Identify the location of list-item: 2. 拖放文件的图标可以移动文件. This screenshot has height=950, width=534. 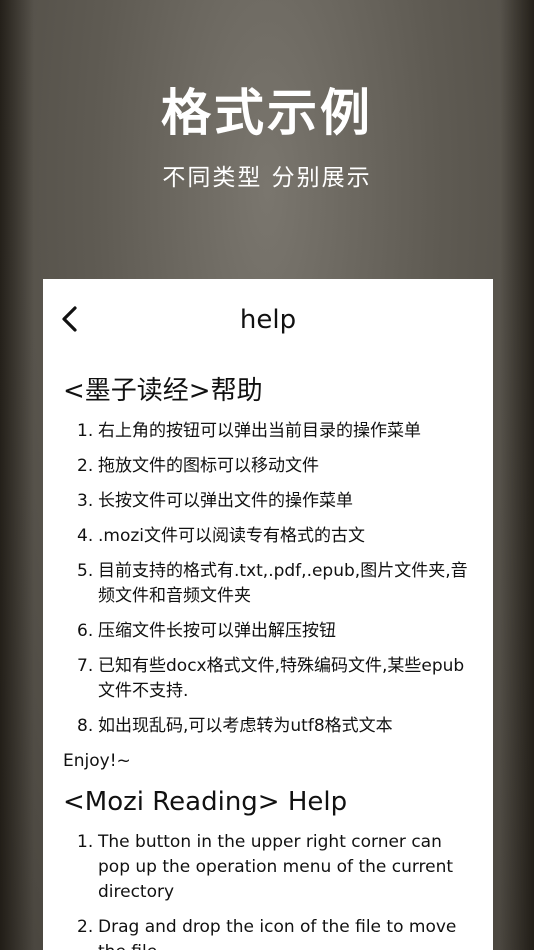
(198, 466).